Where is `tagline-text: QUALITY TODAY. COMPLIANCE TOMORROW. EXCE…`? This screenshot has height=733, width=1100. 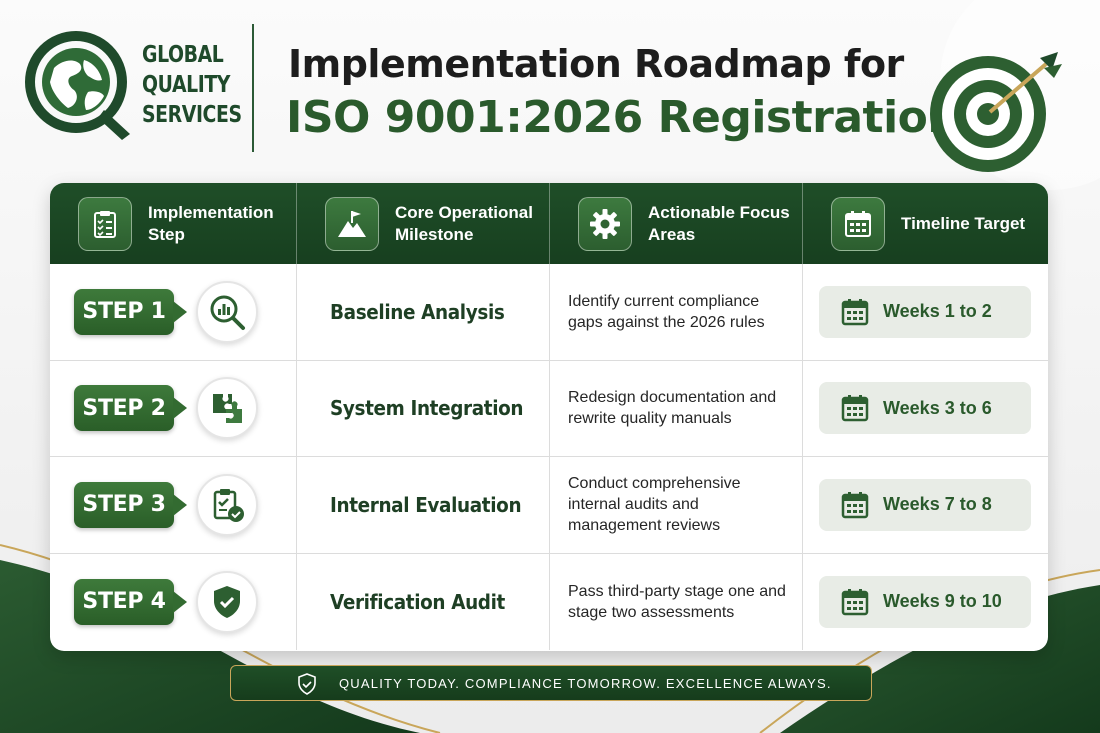 tagline-text: QUALITY TODAY. COMPLIANCE TOMORROW. EXCE… is located at coordinates (585, 683).